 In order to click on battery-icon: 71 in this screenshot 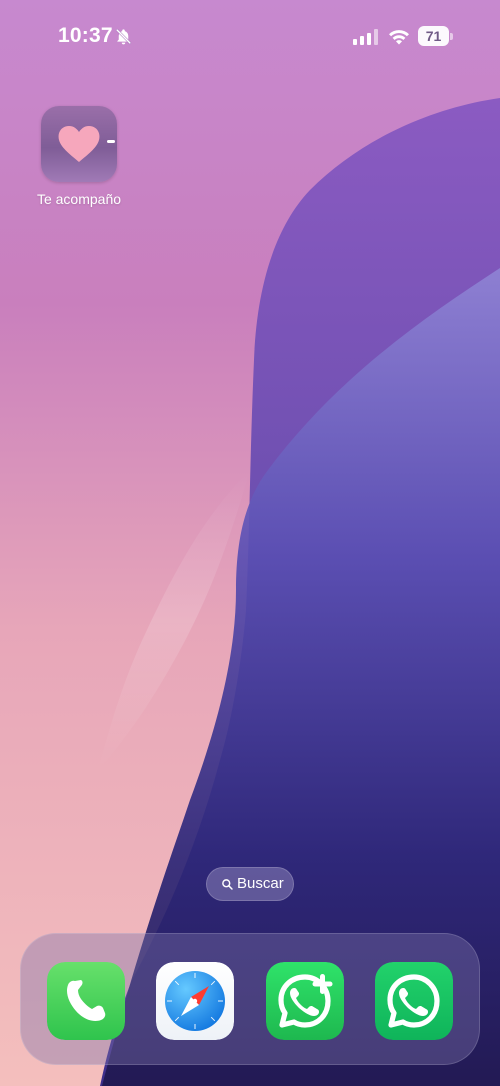, I will do `click(436, 36)`.